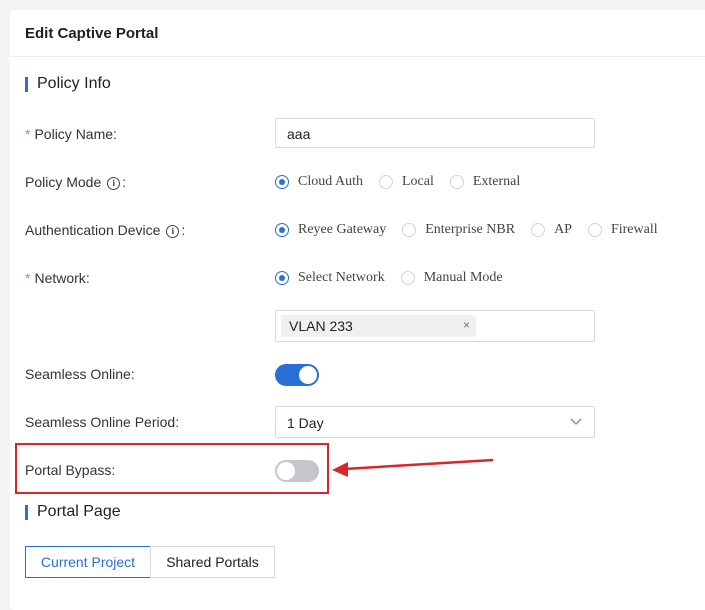 This screenshot has height=610, width=705. Describe the element at coordinates (63, 182) in the screenshot. I see `policy-mode-label-text: Policy Mode` at that location.